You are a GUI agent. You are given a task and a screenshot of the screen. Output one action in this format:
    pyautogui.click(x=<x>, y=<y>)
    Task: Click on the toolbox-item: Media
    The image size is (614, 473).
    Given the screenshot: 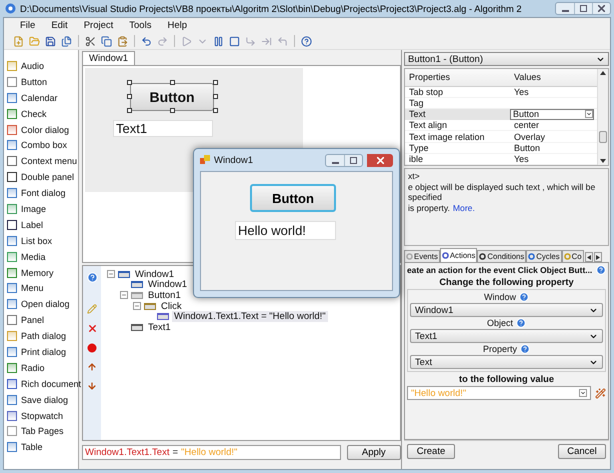 What is the action you would take?
    pyautogui.click(x=33, y=257)
    